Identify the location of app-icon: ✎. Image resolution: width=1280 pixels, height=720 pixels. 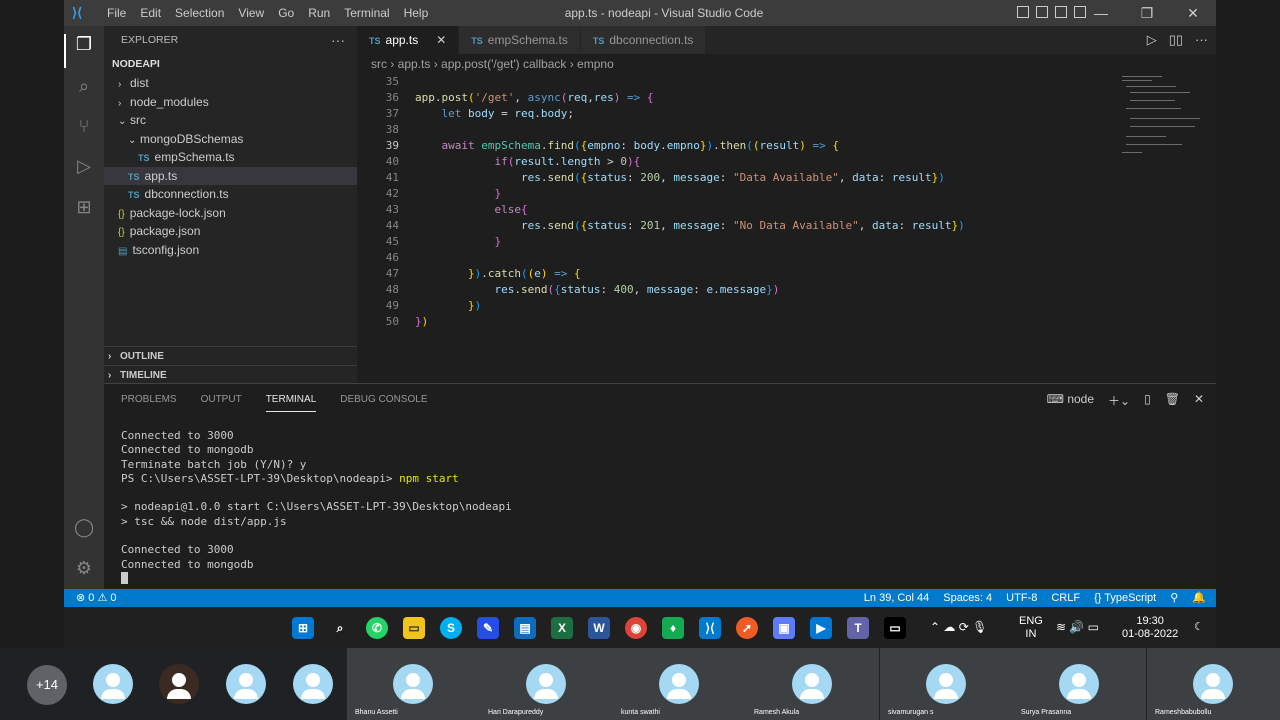
(488, 628).